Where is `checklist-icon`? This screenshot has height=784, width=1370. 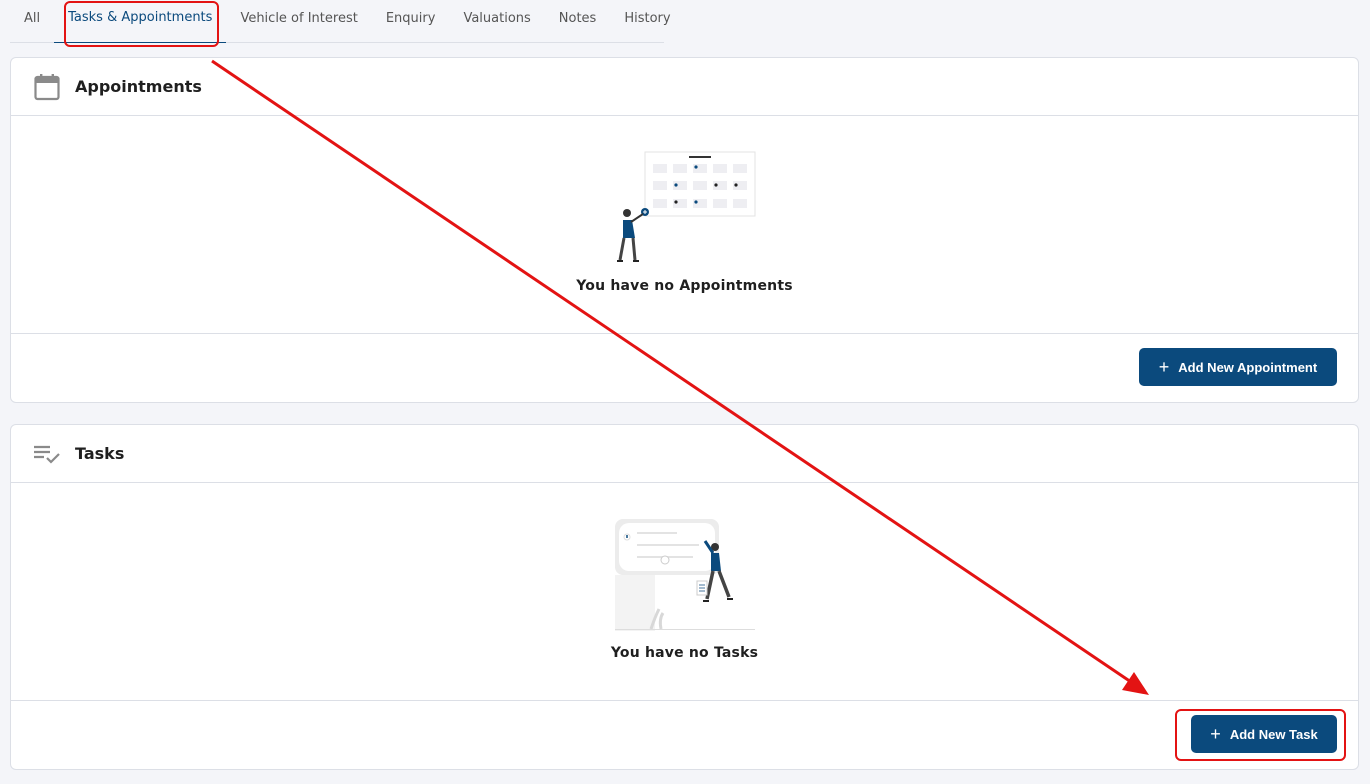
checklist-icon is located at coordinates (47, 454).